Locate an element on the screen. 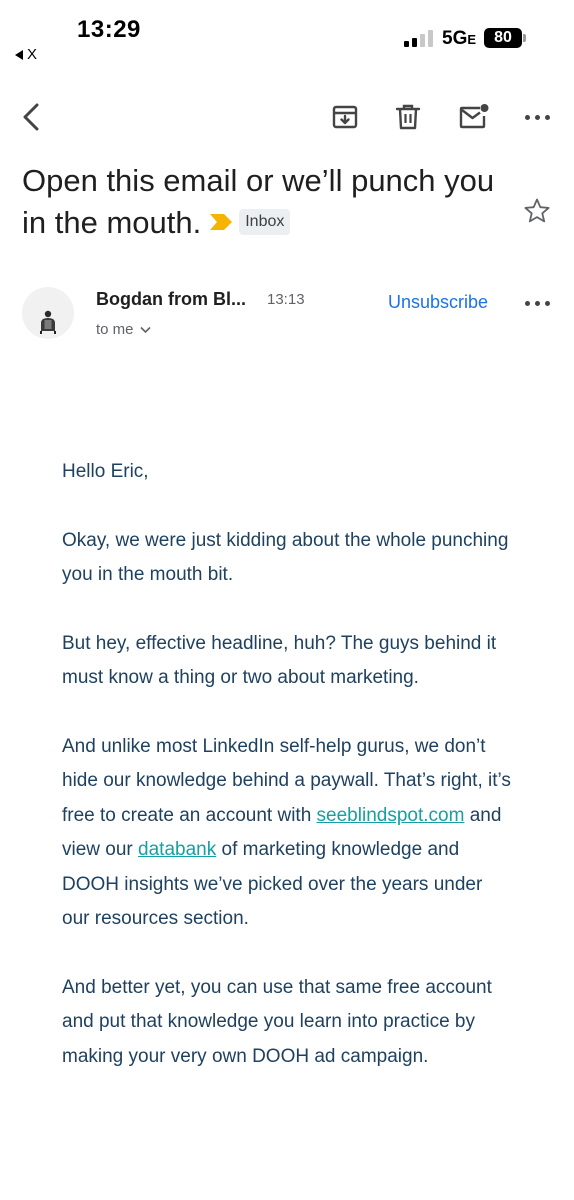 The image size is (574, 1200). archive-button is located at coordinates (345, 117).